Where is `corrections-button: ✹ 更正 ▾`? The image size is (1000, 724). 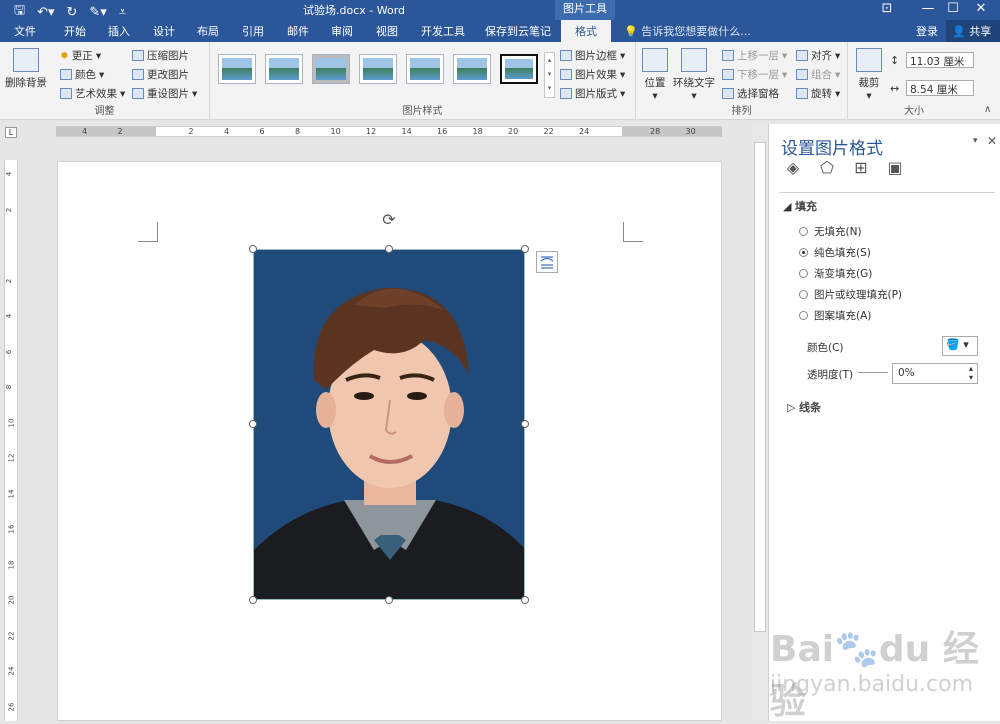
corrections-button: ✹ 更正 ▾ is located at coordinates (80, 55).